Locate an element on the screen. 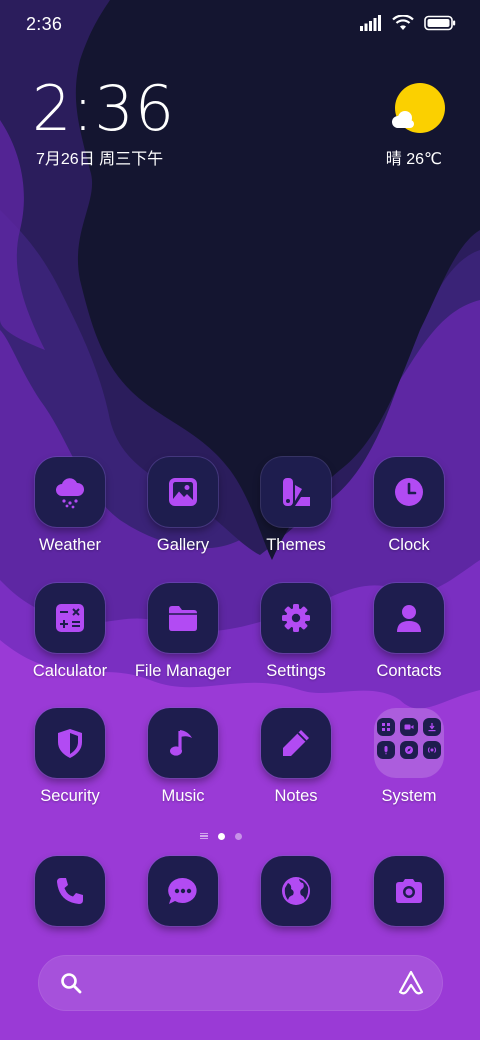 The height and width of the screenshot is (1040, 480). app-notes: Notes is located at coordinates (296, 766).